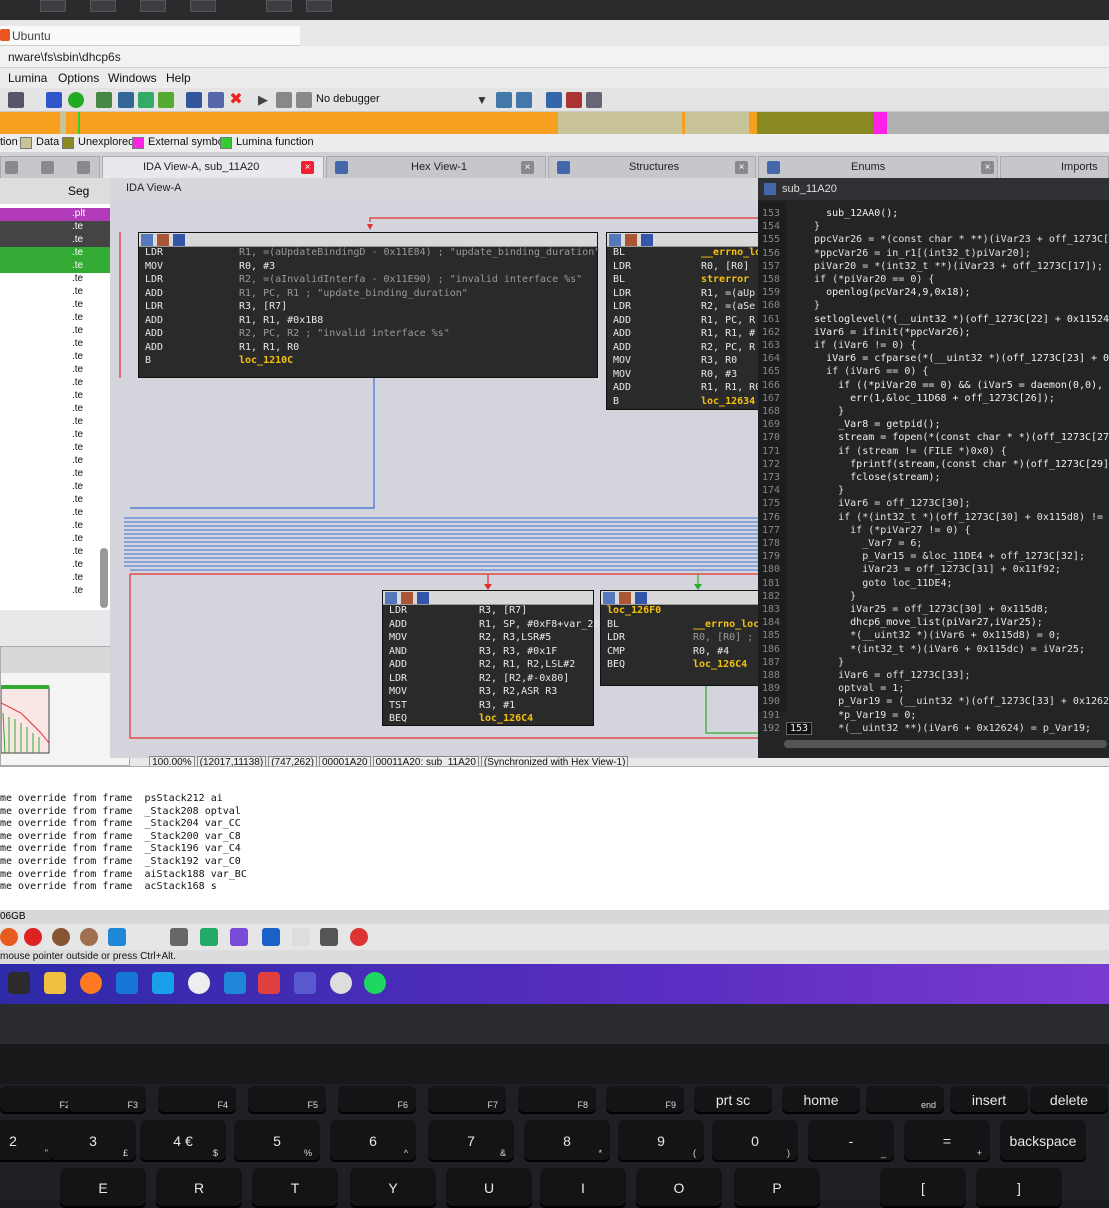  Describe the element at coordinates (933, 333) in the screenshot. I see `code-line: 162 iVar6 = ifinit(*ppcVar26);` at that location.